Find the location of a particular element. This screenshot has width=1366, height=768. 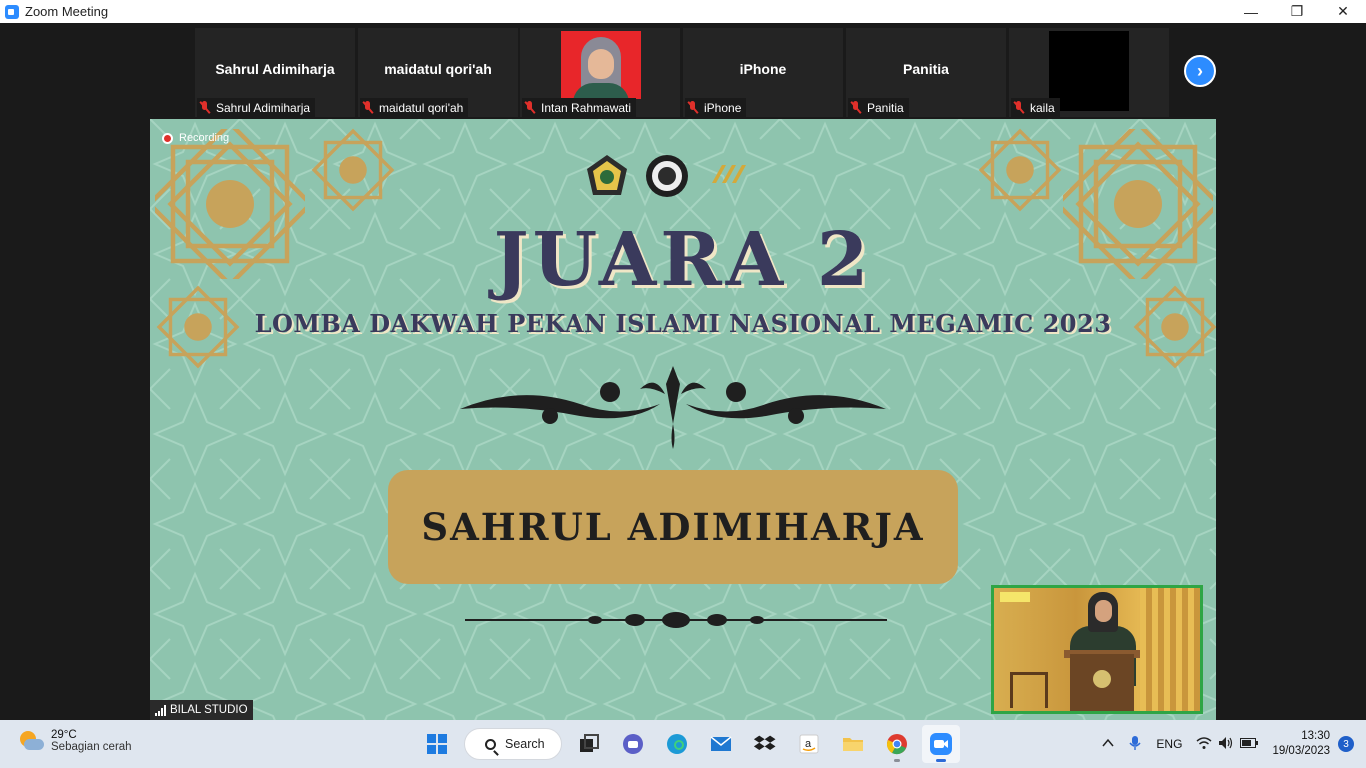

edge-button is located at coordinates (677, 744).